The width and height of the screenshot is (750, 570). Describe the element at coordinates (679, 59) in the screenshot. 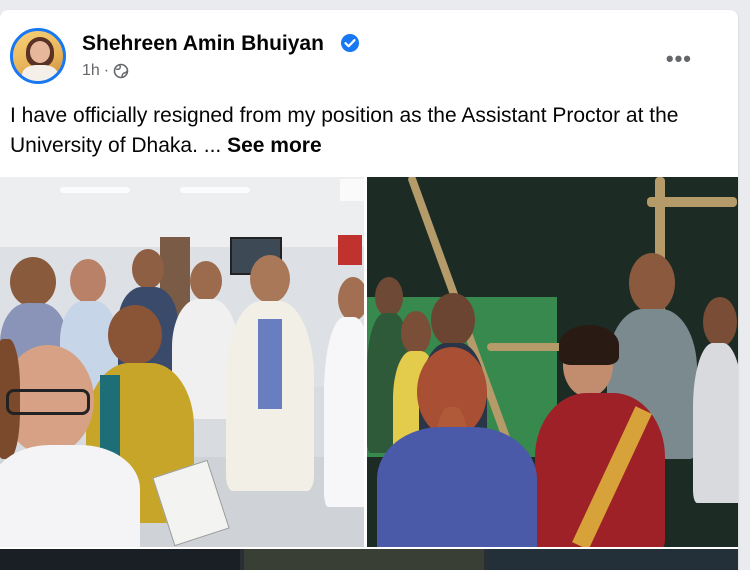

I see `more-options-button: •••` at that location.